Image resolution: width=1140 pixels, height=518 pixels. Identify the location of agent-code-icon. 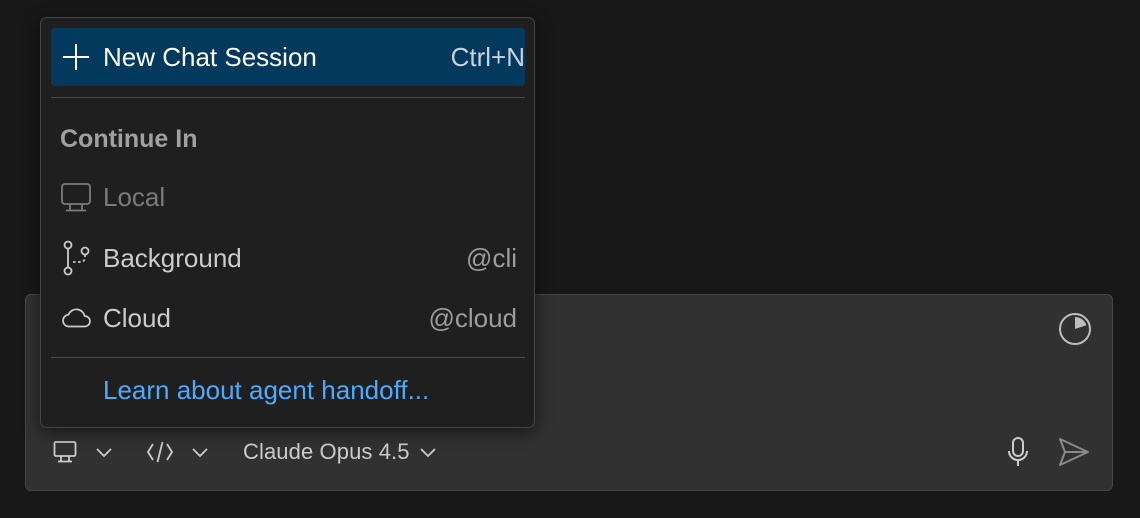
(160, 452).